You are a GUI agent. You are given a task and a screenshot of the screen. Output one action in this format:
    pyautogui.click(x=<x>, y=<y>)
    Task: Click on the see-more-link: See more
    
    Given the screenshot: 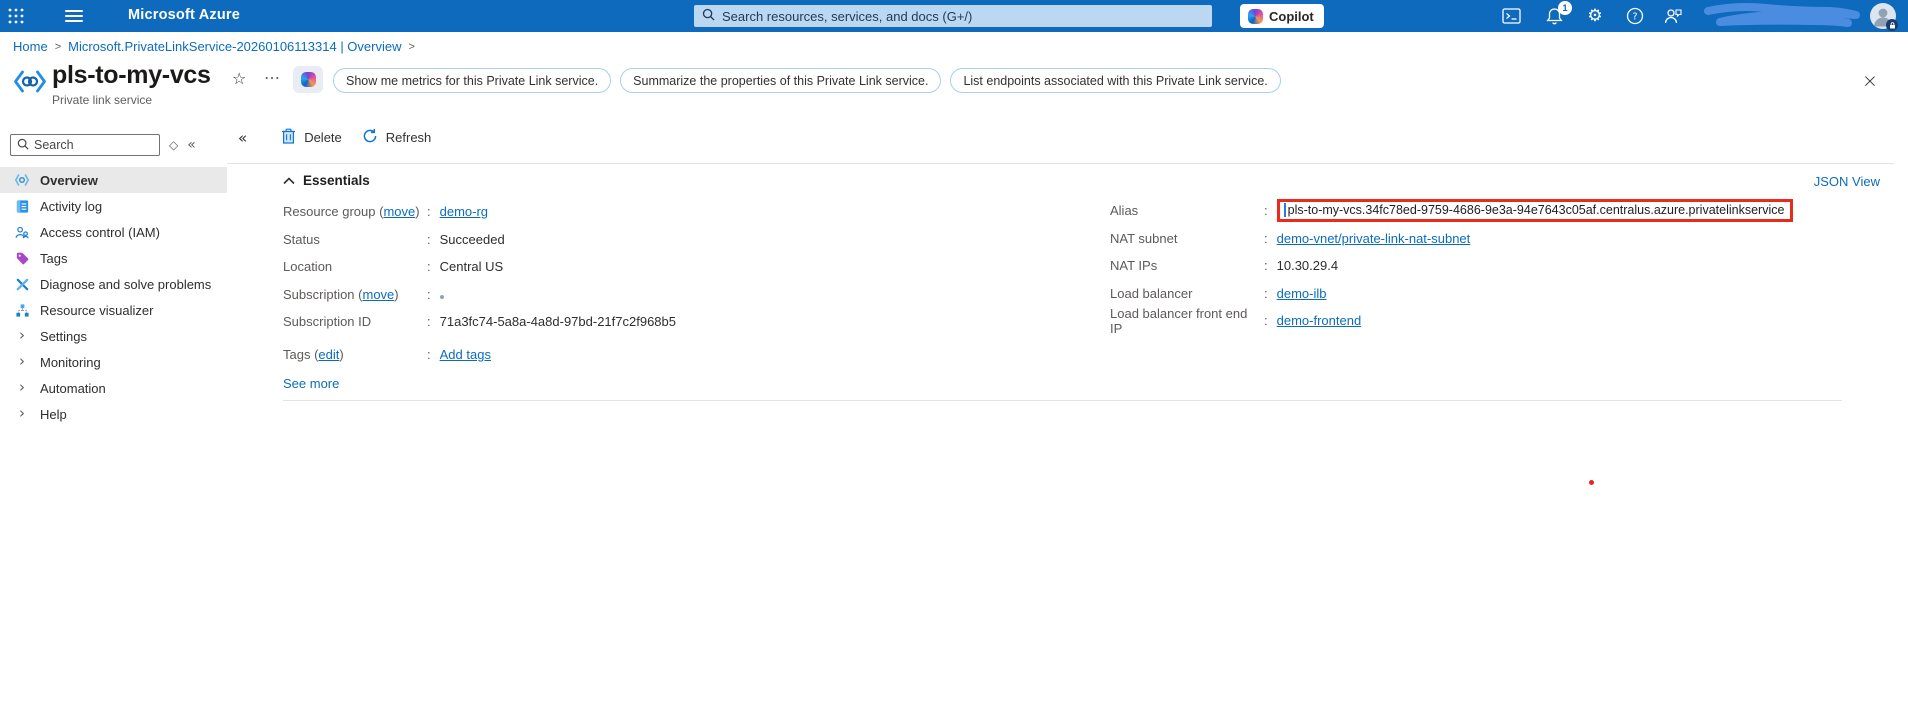 What is the action you would take?
    pyautogui.click(x=311, y=383)
    